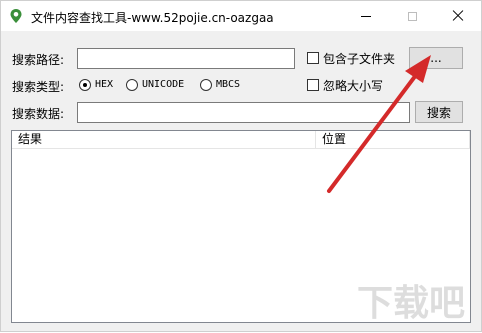  I want to click on svg-text: 下载吧, so click(411, 303).